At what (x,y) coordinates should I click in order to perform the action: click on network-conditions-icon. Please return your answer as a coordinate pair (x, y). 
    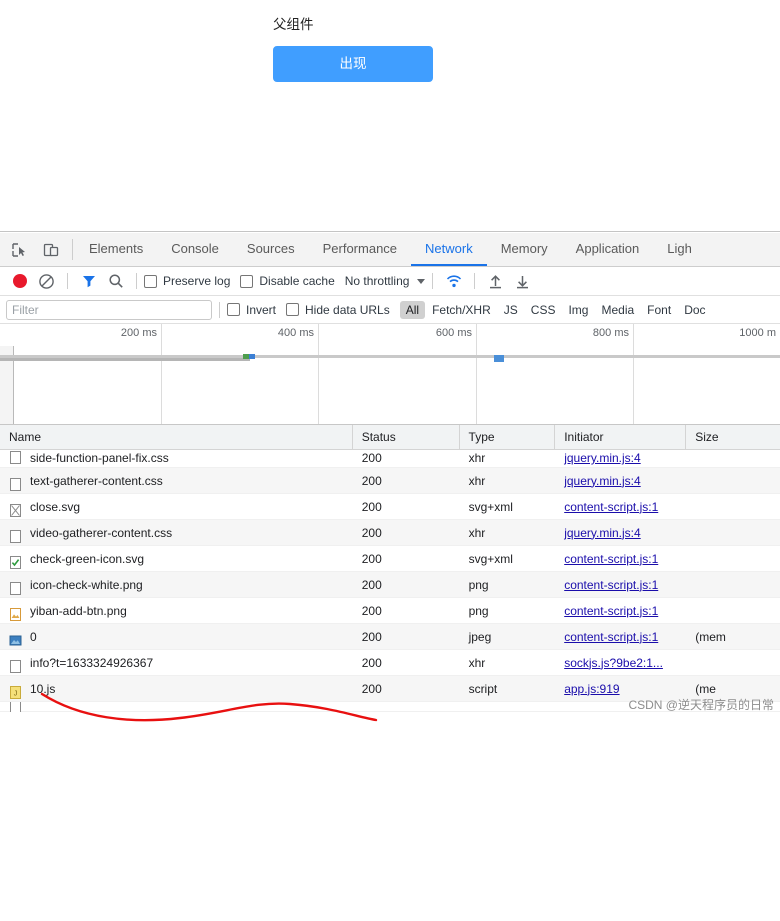
    Looking at the image, I should click on (453, 281).